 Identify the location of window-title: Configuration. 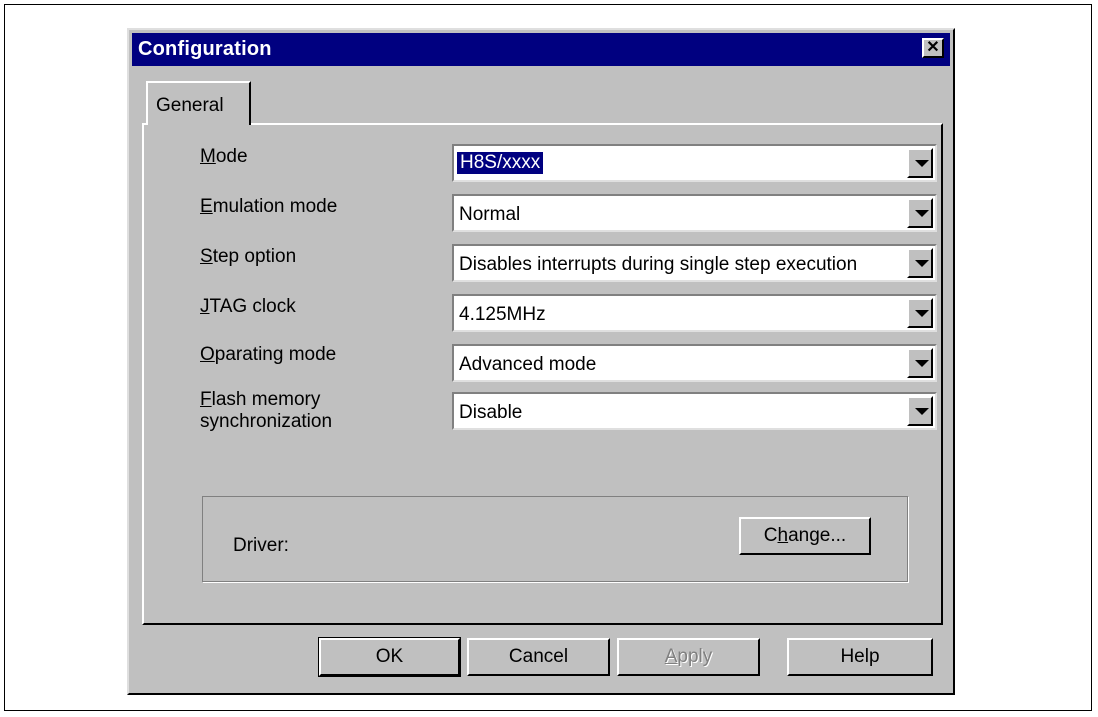
(205, 49).